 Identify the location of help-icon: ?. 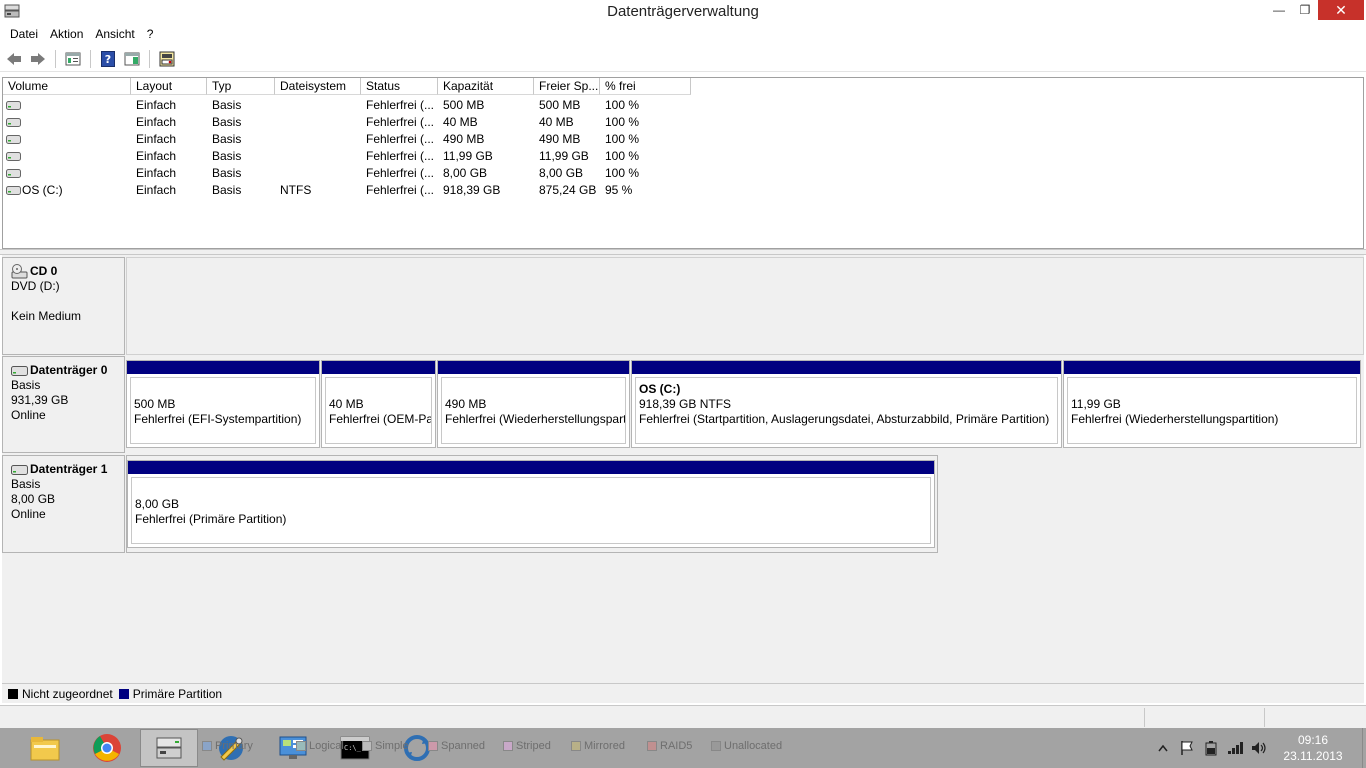
(108, 59).